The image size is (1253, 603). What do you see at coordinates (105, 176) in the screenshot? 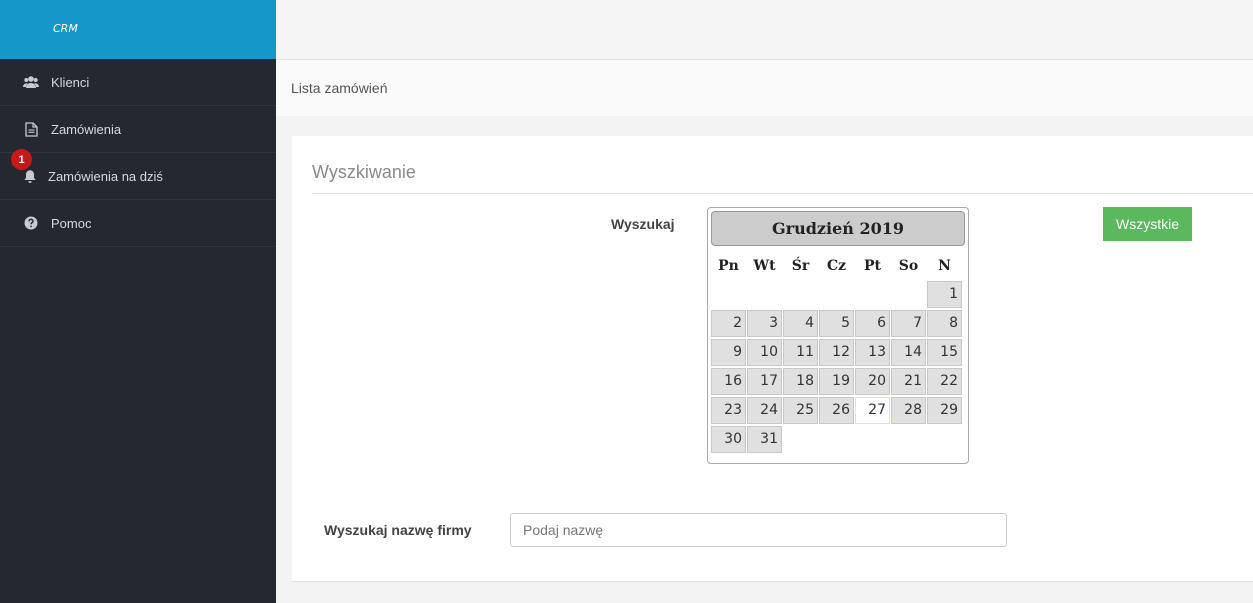
I see `sidebar-item-label: Zamówienia na dziś` at bounding box center [105, 176].